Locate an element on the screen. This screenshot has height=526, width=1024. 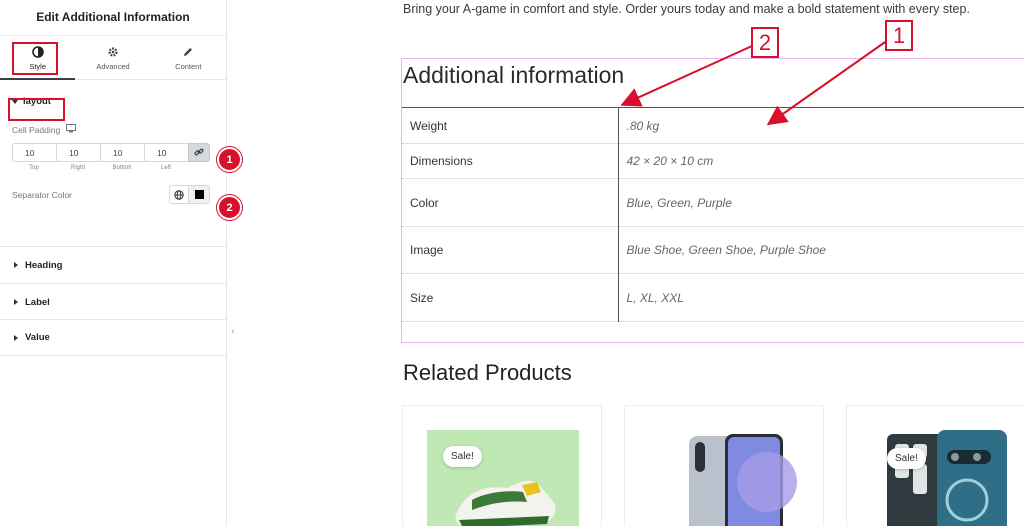
cell-padding-text: Cell Padding is located at coordinates (36, 129).